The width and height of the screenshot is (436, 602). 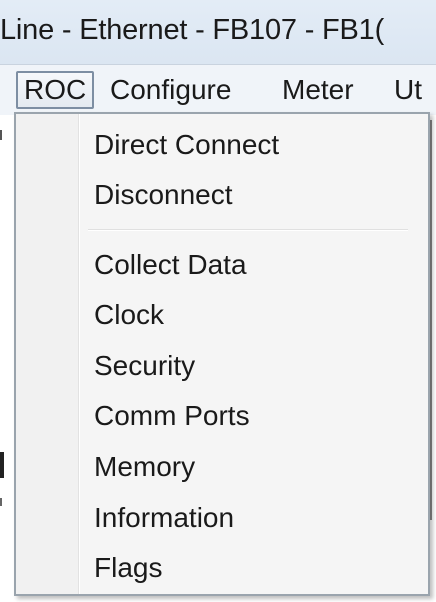 What do you see at coordinates (163, 195) in the screenshot?
I see `menu-item-disconnect: Disconnect` at bounding box center [163, 195].